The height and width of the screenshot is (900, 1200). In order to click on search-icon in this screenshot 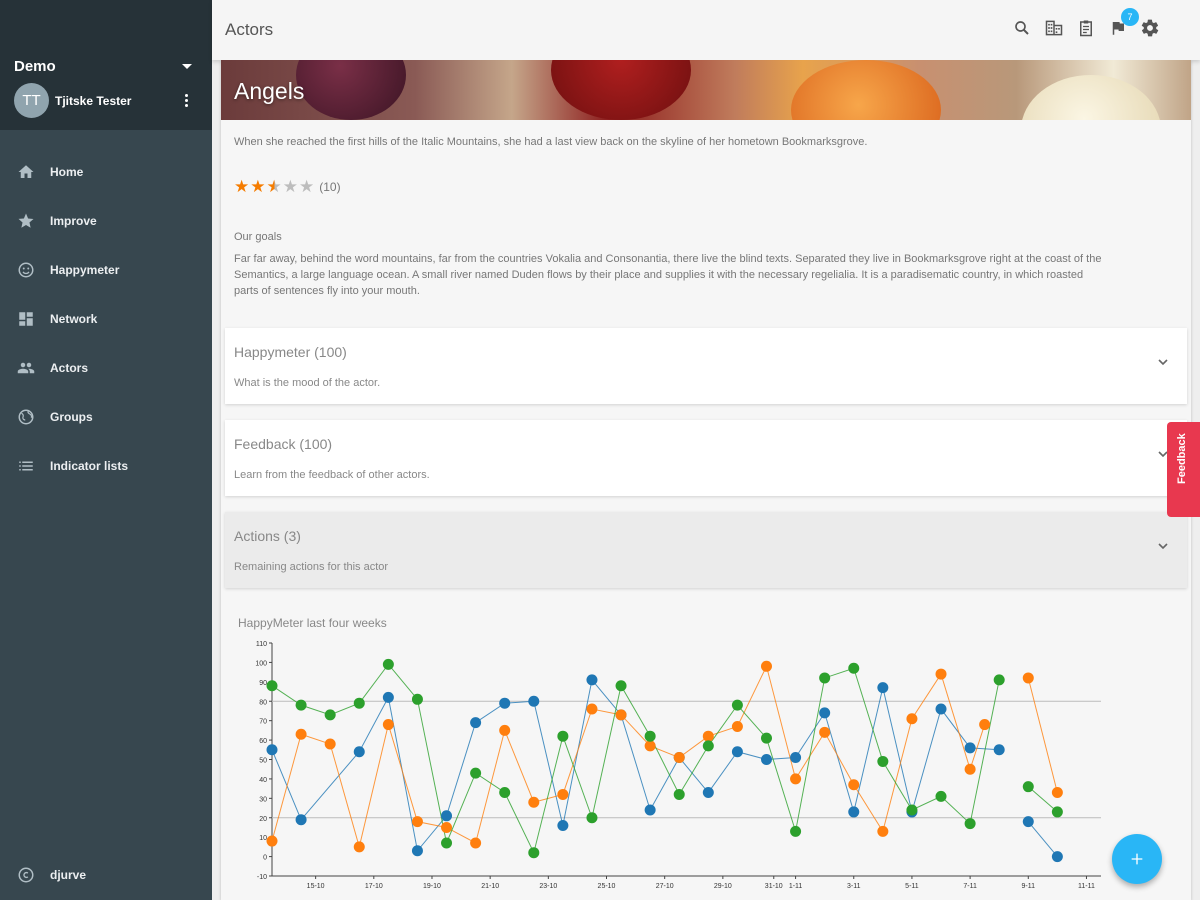, I will do `click(1022, 28)`.